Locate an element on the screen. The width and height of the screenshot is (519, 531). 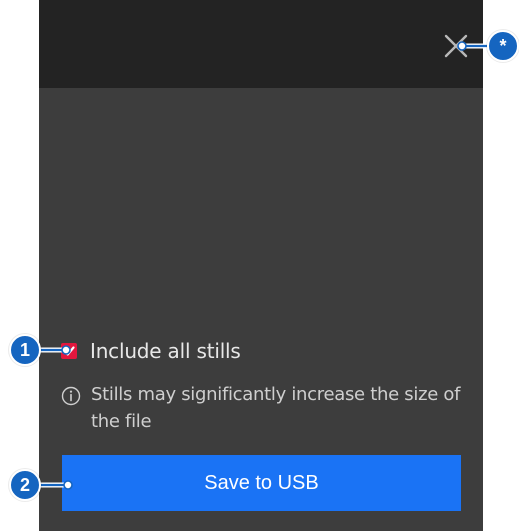
close-button is located at coordinates (456, 46).